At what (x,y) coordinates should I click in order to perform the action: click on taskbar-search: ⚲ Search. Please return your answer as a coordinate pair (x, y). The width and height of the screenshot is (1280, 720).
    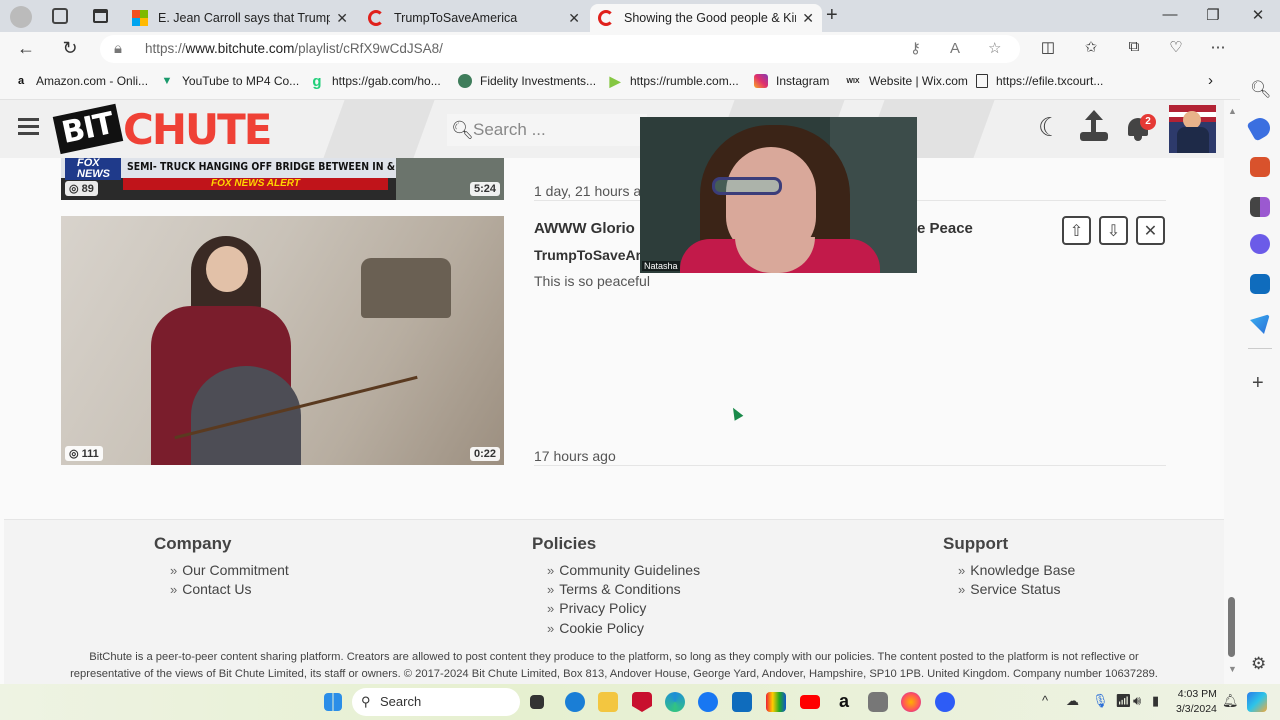
    Looking at the image, I should click on (436, 702).